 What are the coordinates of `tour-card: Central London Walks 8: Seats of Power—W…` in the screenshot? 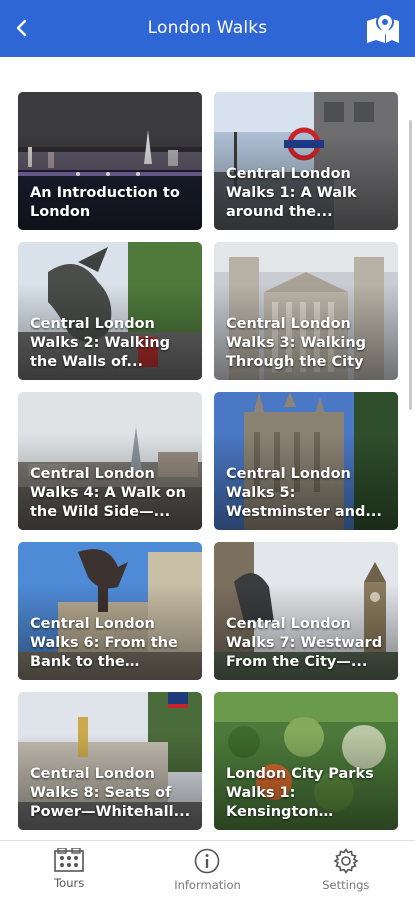 It's located at (110, 761).